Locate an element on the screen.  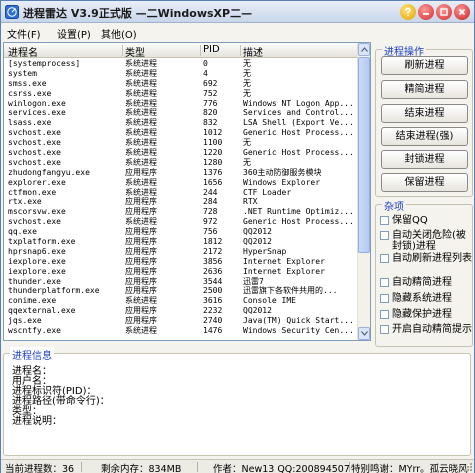
process-name-cell: jqs.exe is located at coordinates (25, 321).